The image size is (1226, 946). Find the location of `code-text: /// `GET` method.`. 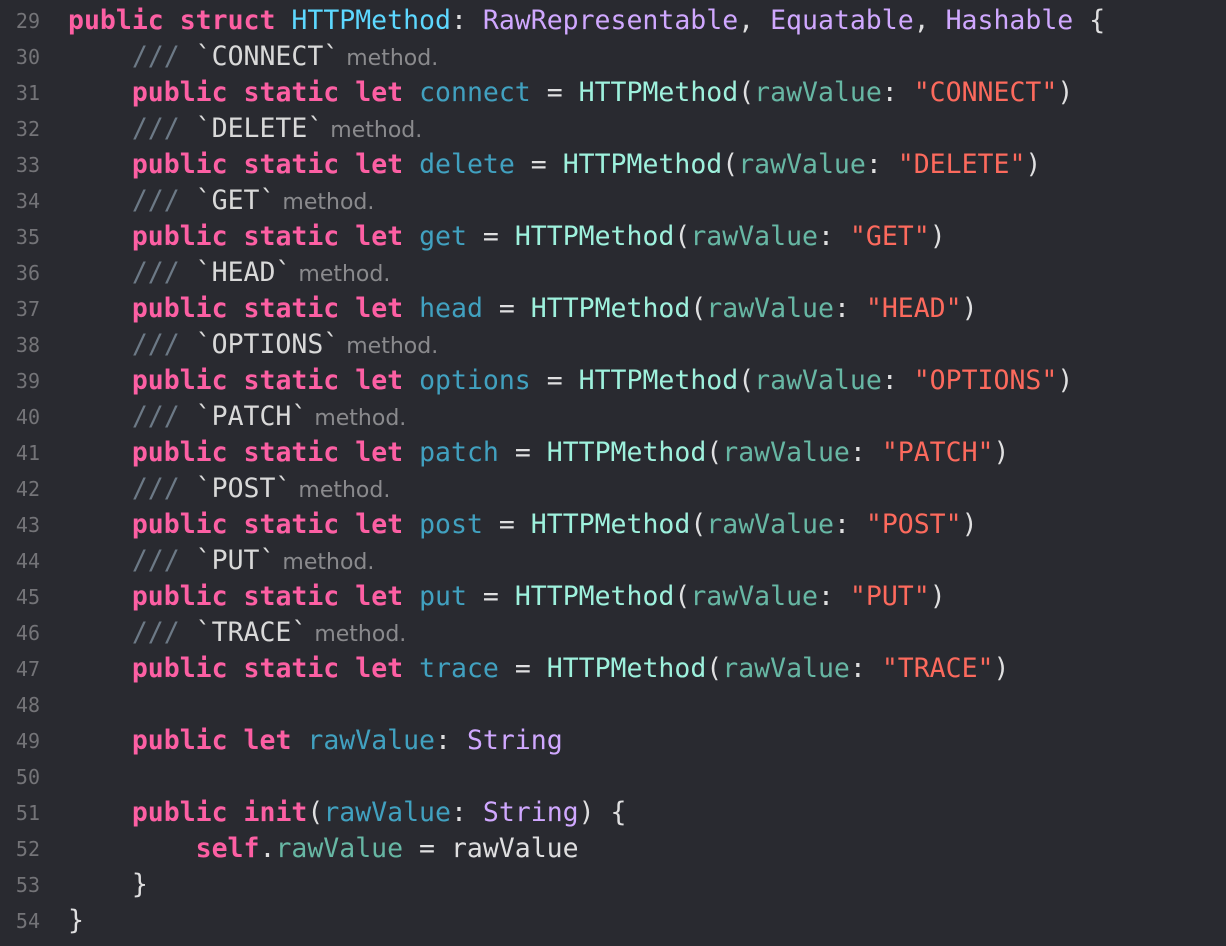

code-text: /// `GET` method. is located at coordinates (221, 202).